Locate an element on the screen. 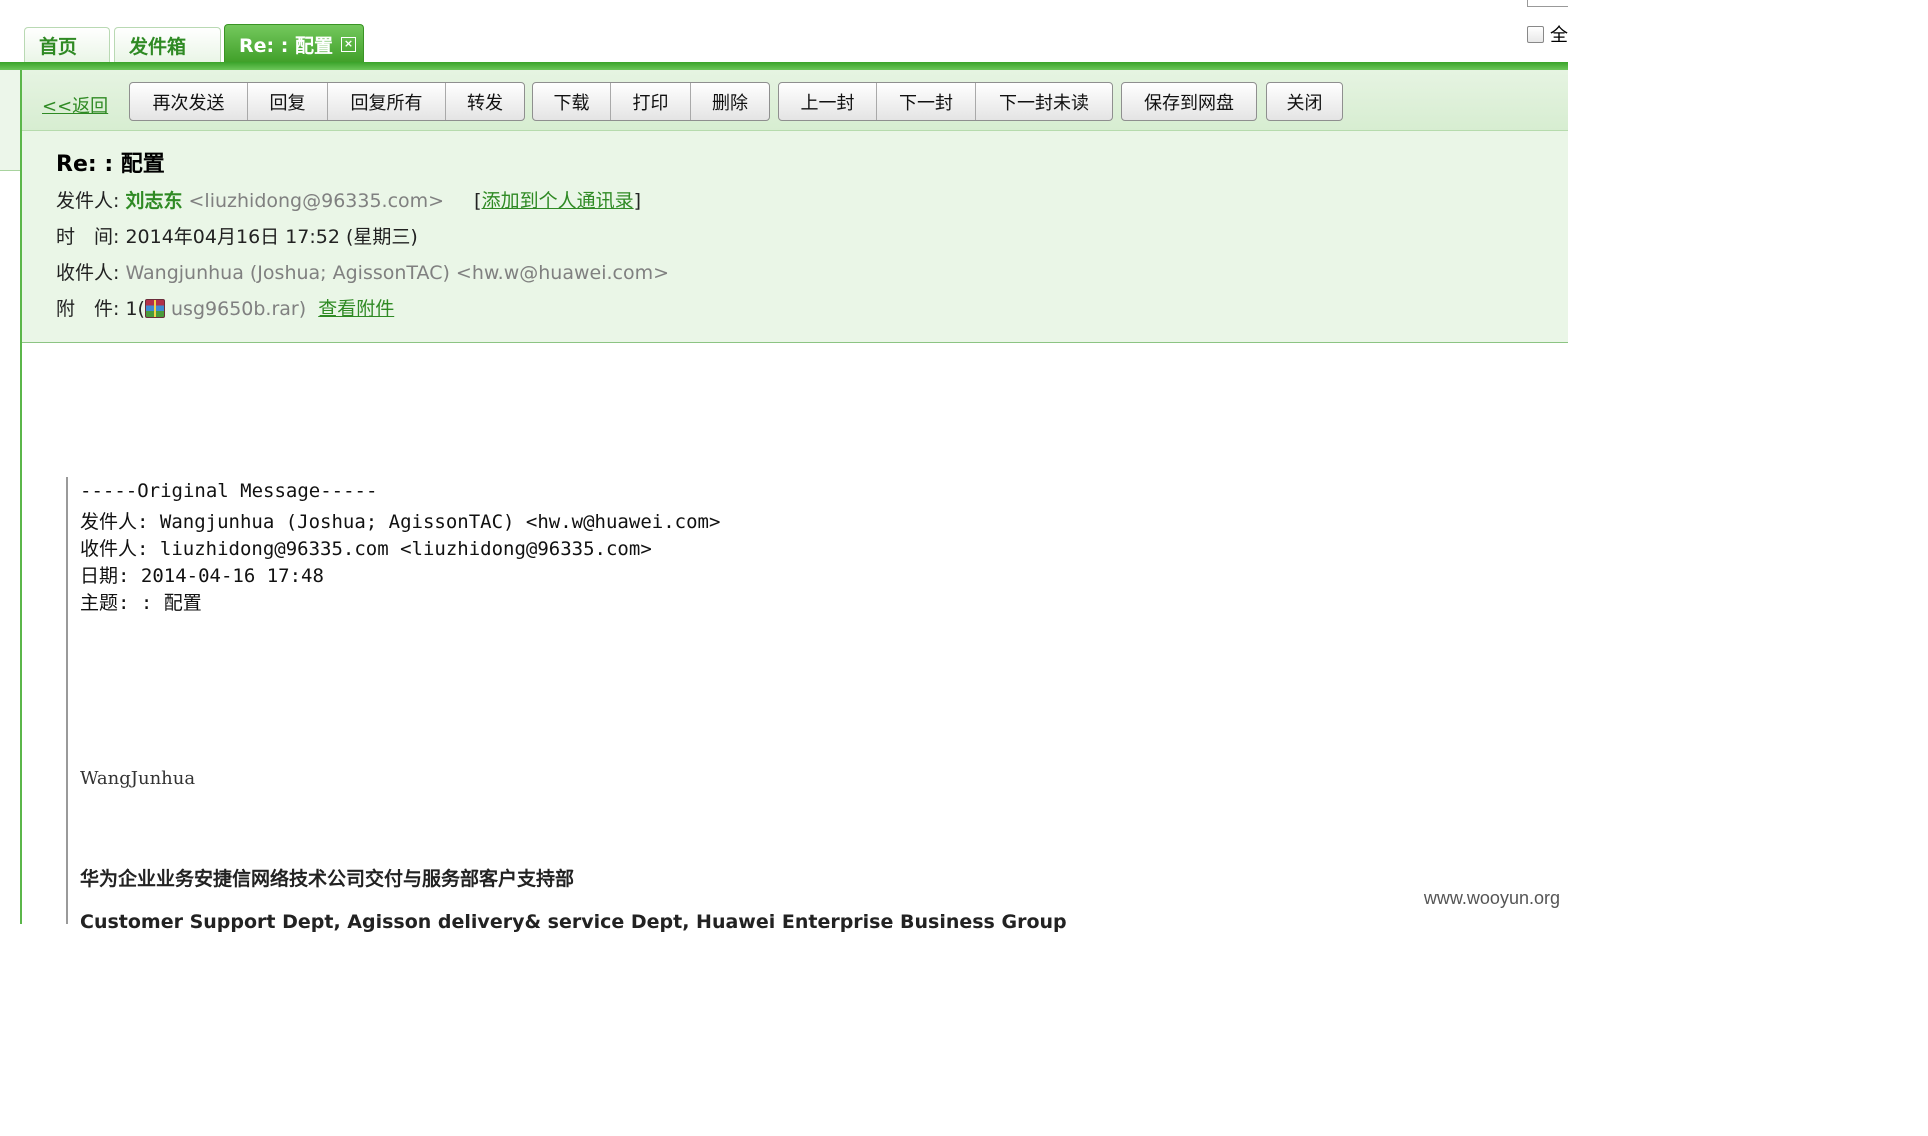 This screenshot has height=1136, width=1928. time-row: 时 间: 2014年04月16日 17:52 (星期三) is located at coordinates (237, 235).